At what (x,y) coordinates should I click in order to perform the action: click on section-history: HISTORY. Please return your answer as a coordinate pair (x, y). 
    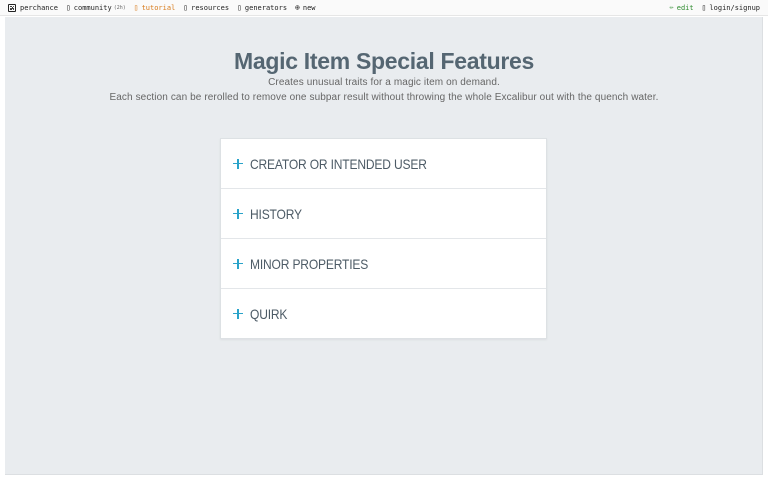
    Looking at the image, I should click on (383, 214).